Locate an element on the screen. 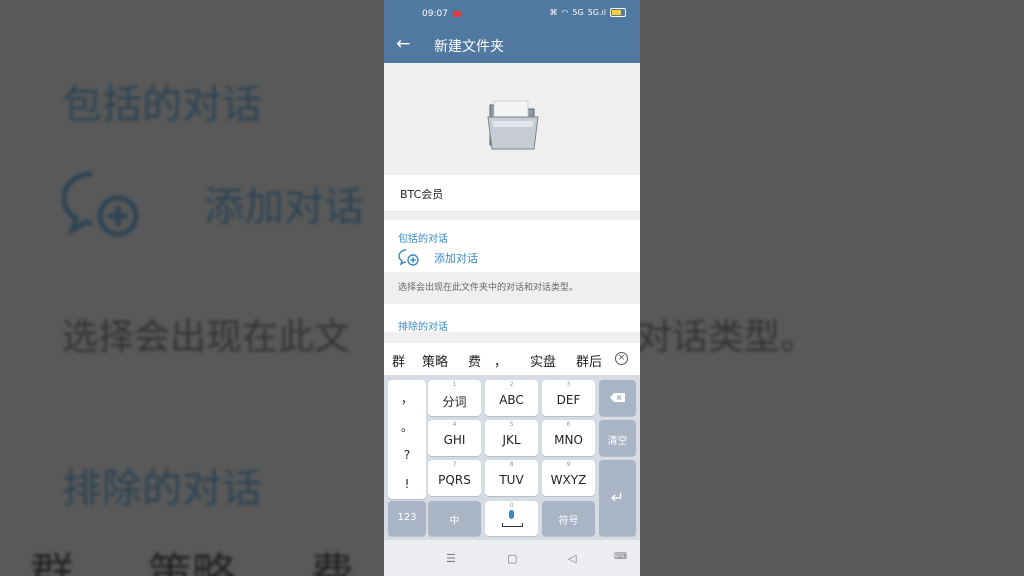 This screenshot has width=1024, height=576. add-chat-label: 添加对话 is located at coordinates (456, 258).